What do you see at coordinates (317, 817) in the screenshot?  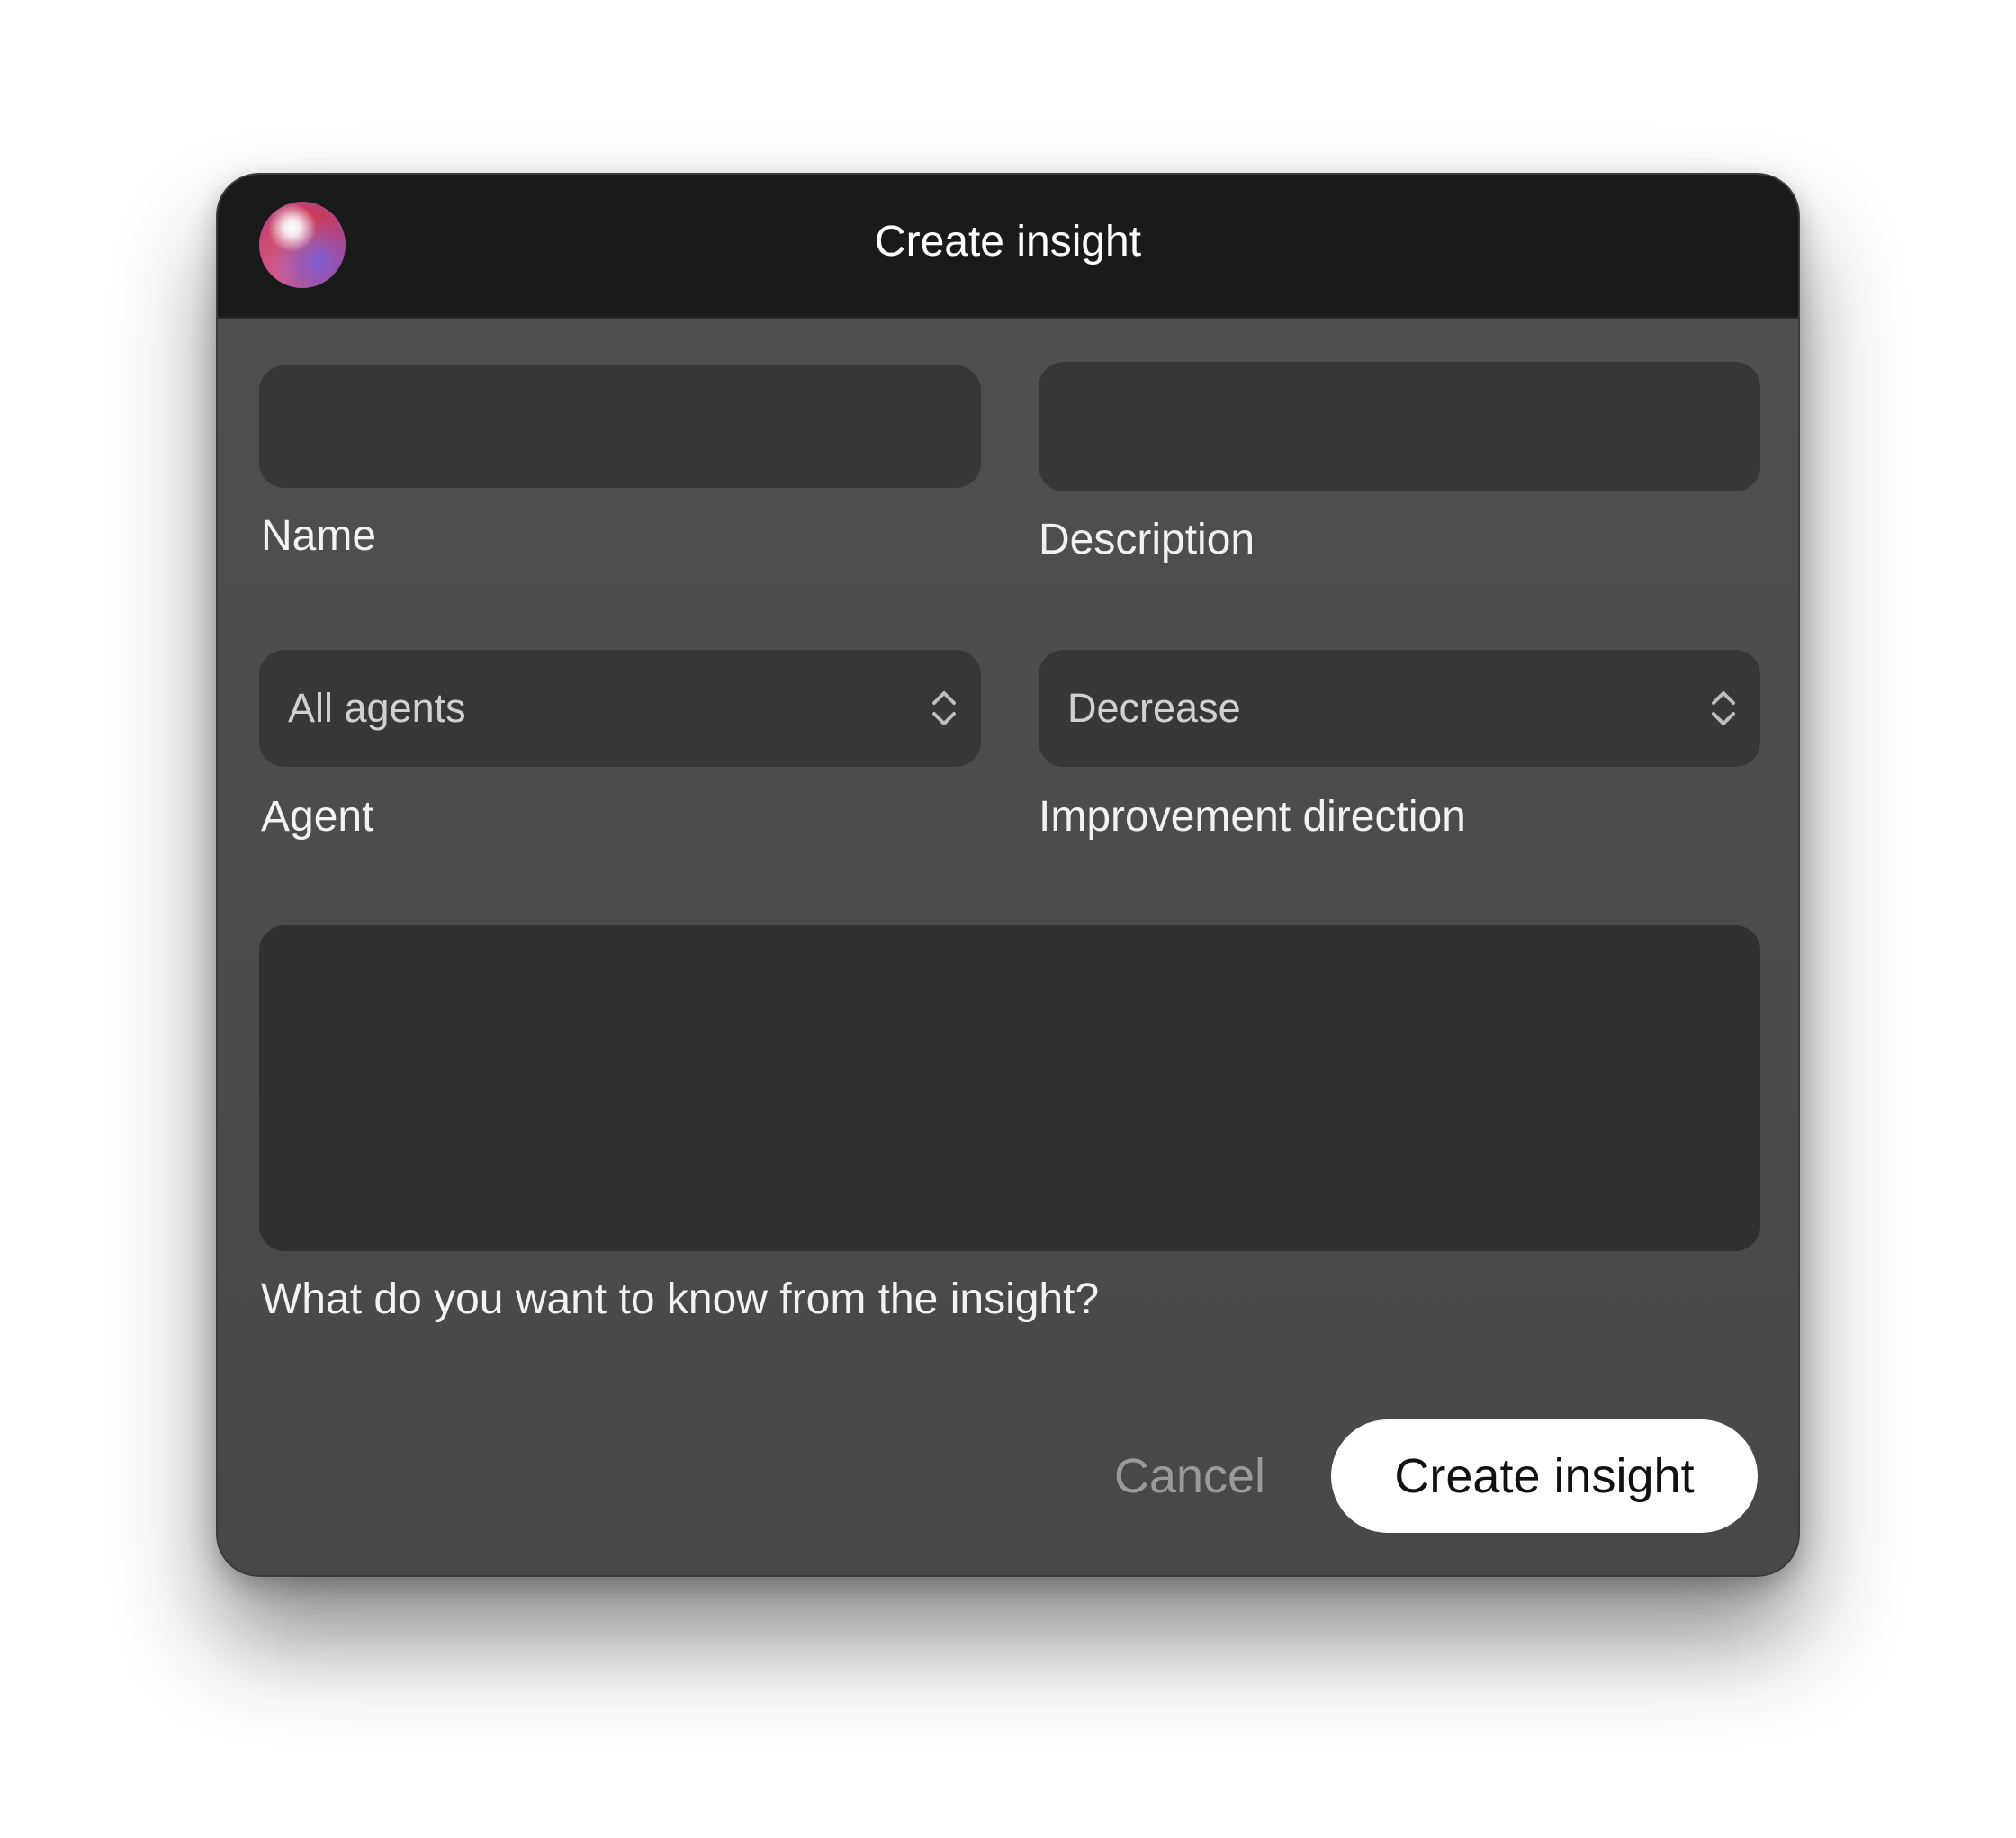 I see `agent-label: Agent` at bounding box center [317, 817].